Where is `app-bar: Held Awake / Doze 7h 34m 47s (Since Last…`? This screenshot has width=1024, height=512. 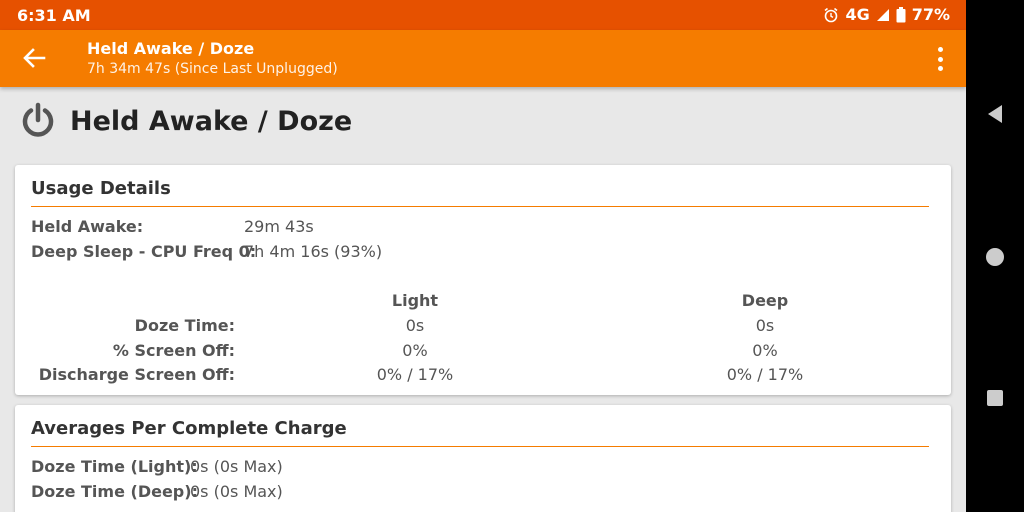
app-bar: Held Awake / Doze 7h 34m 47s (Since Last… is located at coordinates (483, 58).